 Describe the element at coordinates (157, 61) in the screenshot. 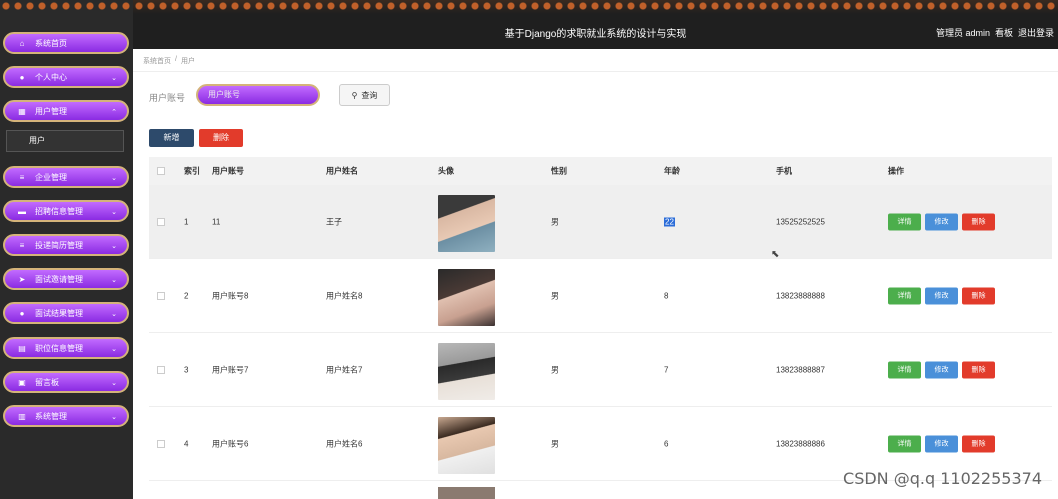

I see `breadcrumb-home: 系统首页` at that location.